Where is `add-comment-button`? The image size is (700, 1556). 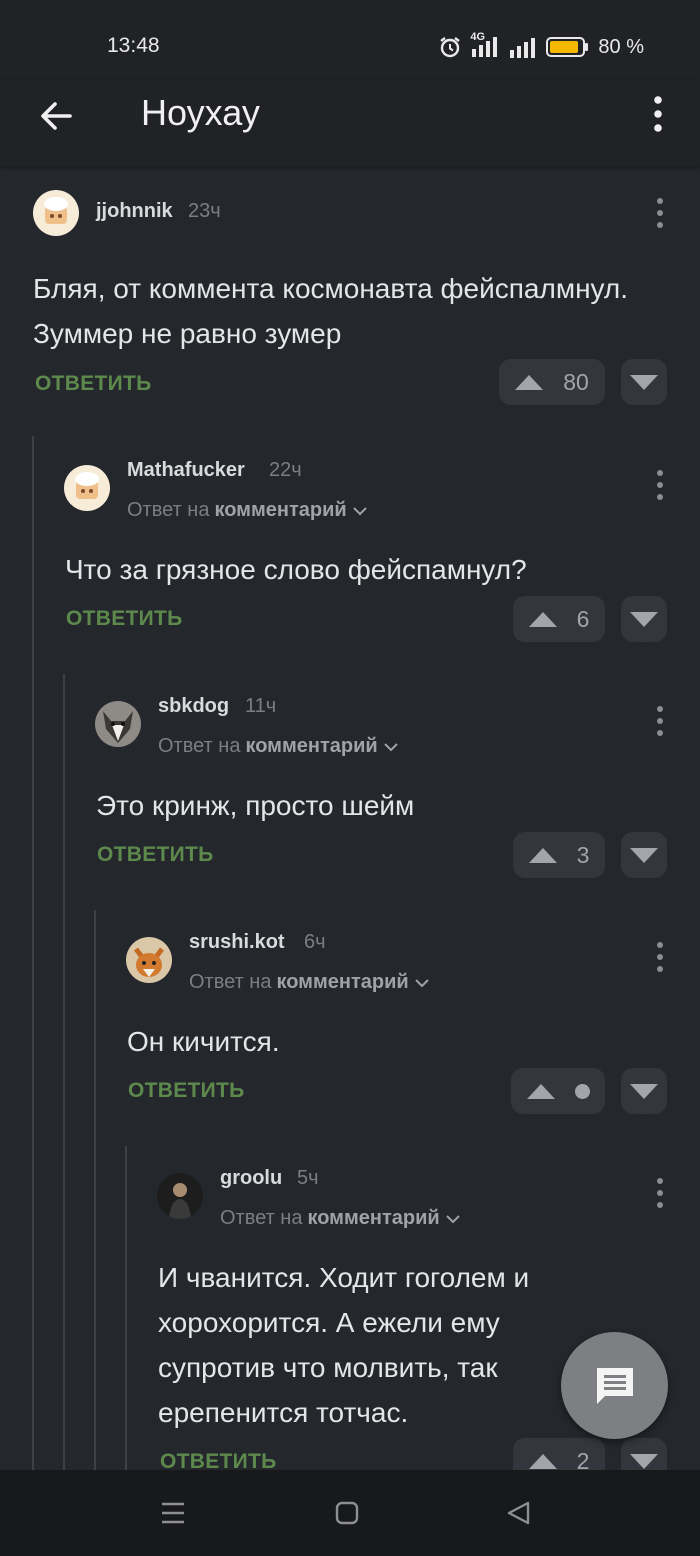
add-comment-button is located at coordinates (614, 1385).